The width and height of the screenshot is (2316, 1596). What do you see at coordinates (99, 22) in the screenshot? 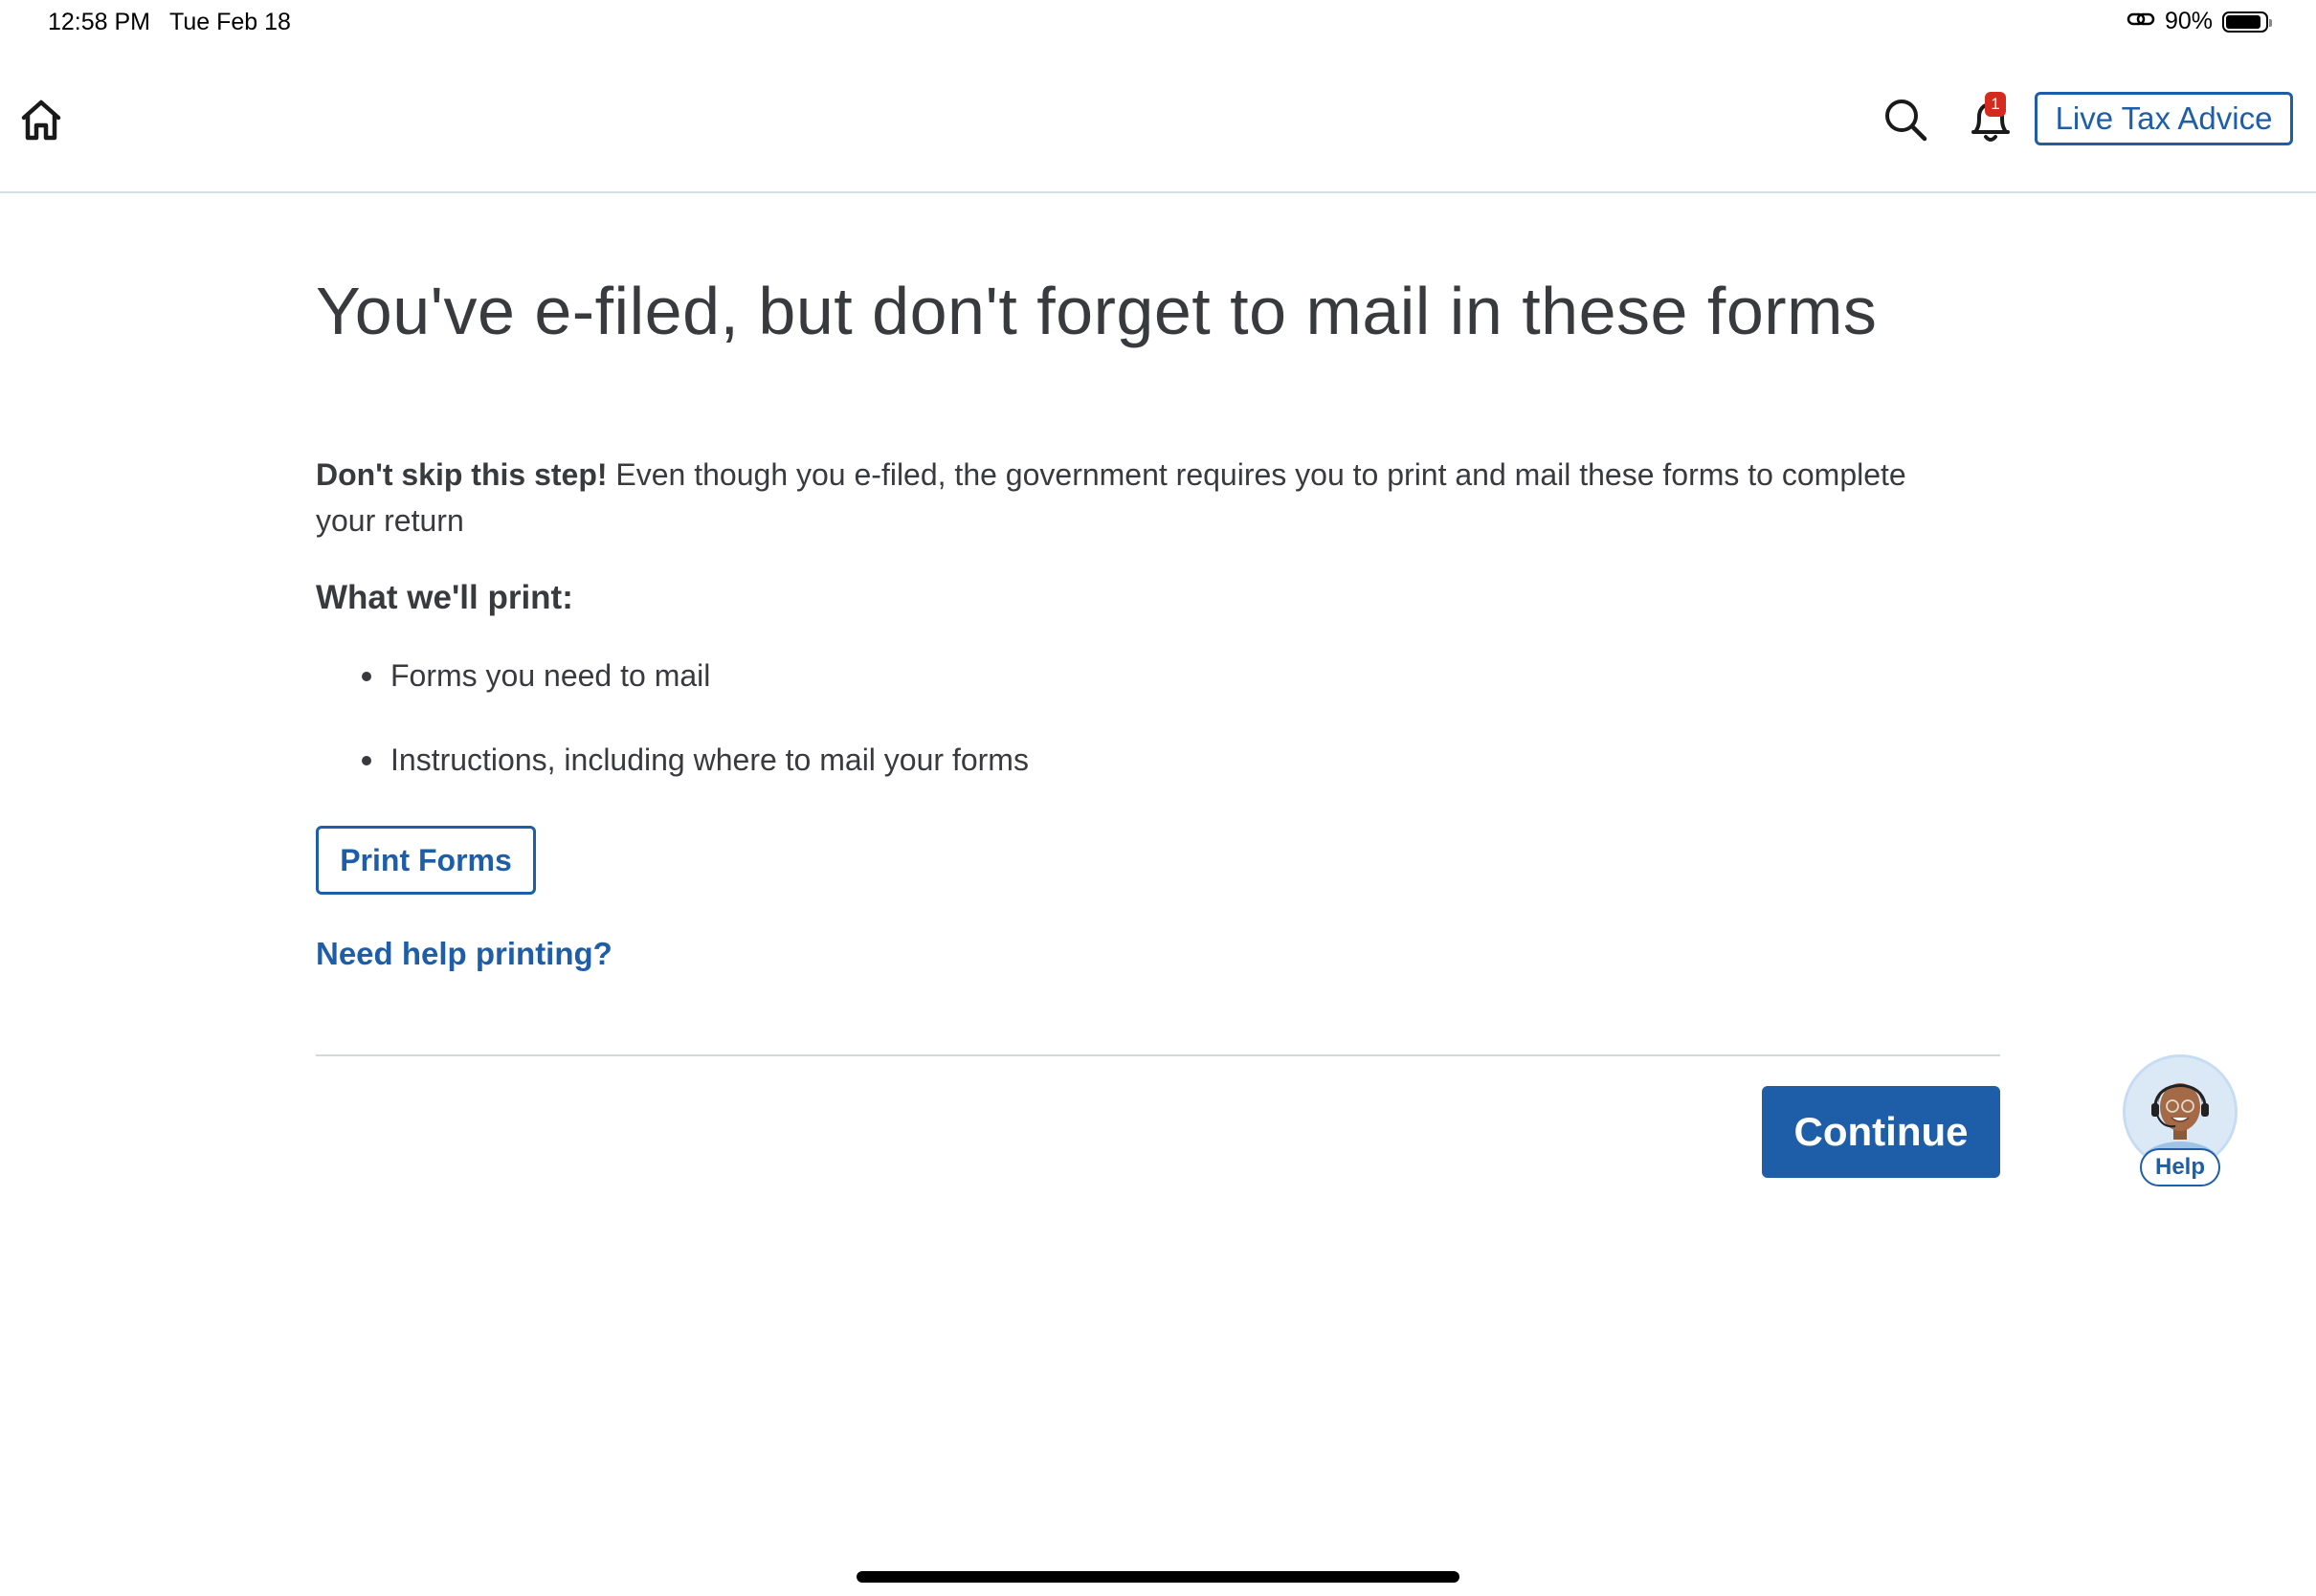
I see `status-time: 12:58 PM` at bounding box center [99, 22].